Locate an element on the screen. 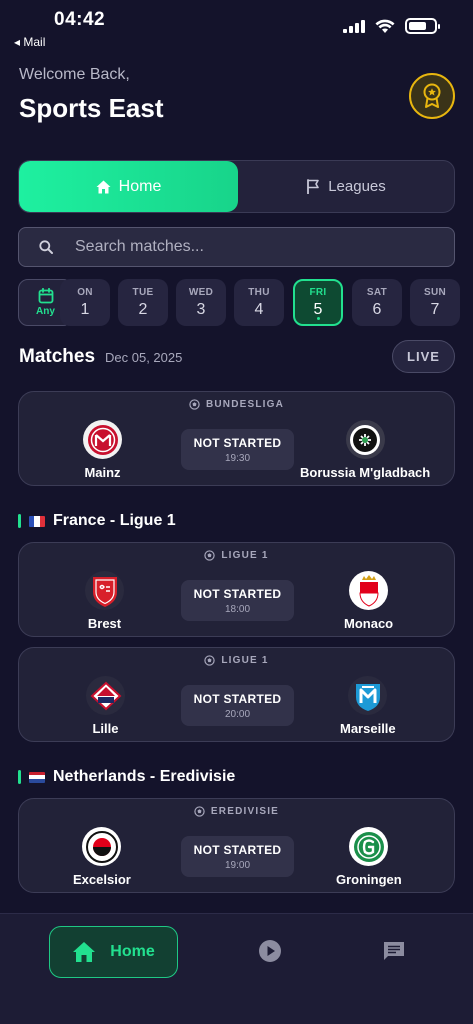 The width and height of the screenshot is (473, 1024). house-icon is located at coordinates (103, 186).